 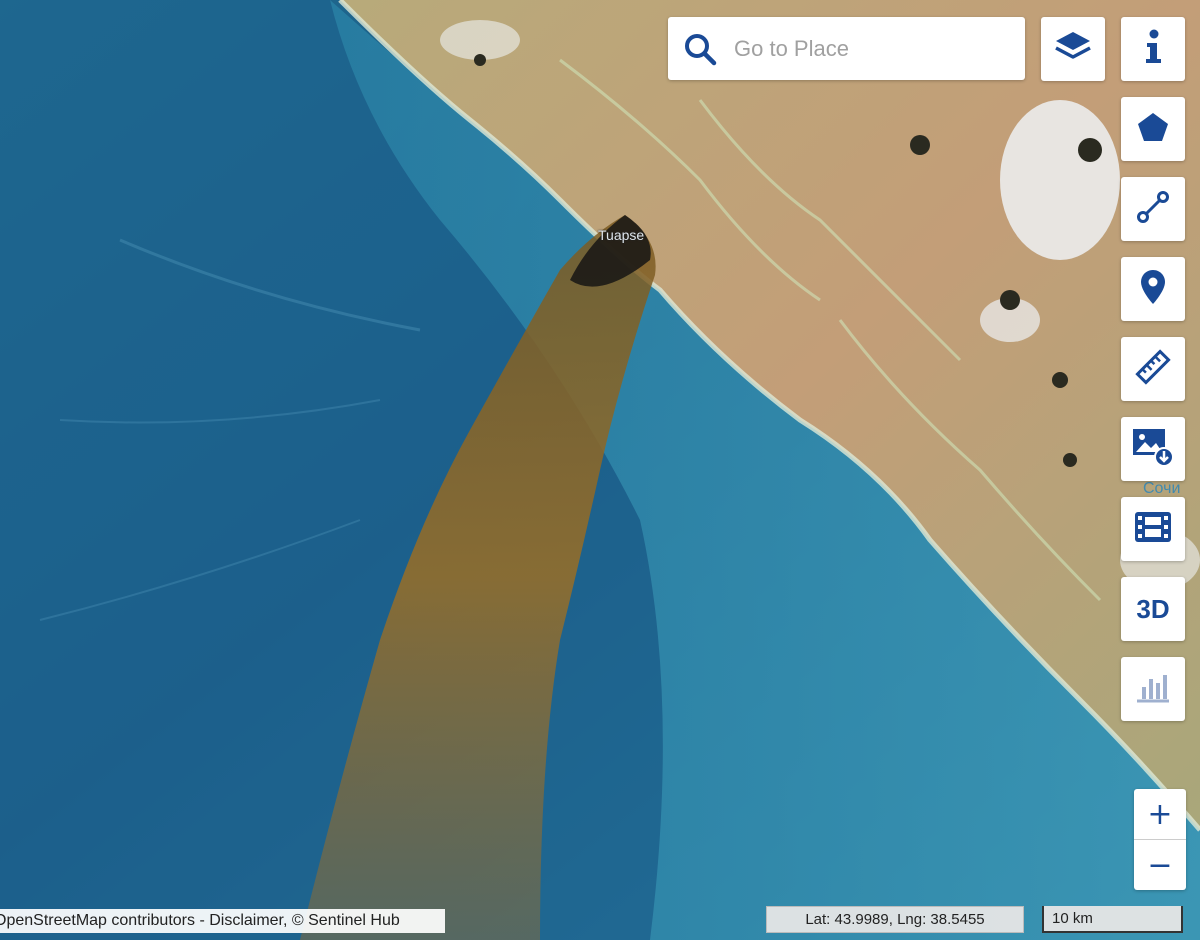 I want to click on pentagon-icon, so click(x=1153, y=129).